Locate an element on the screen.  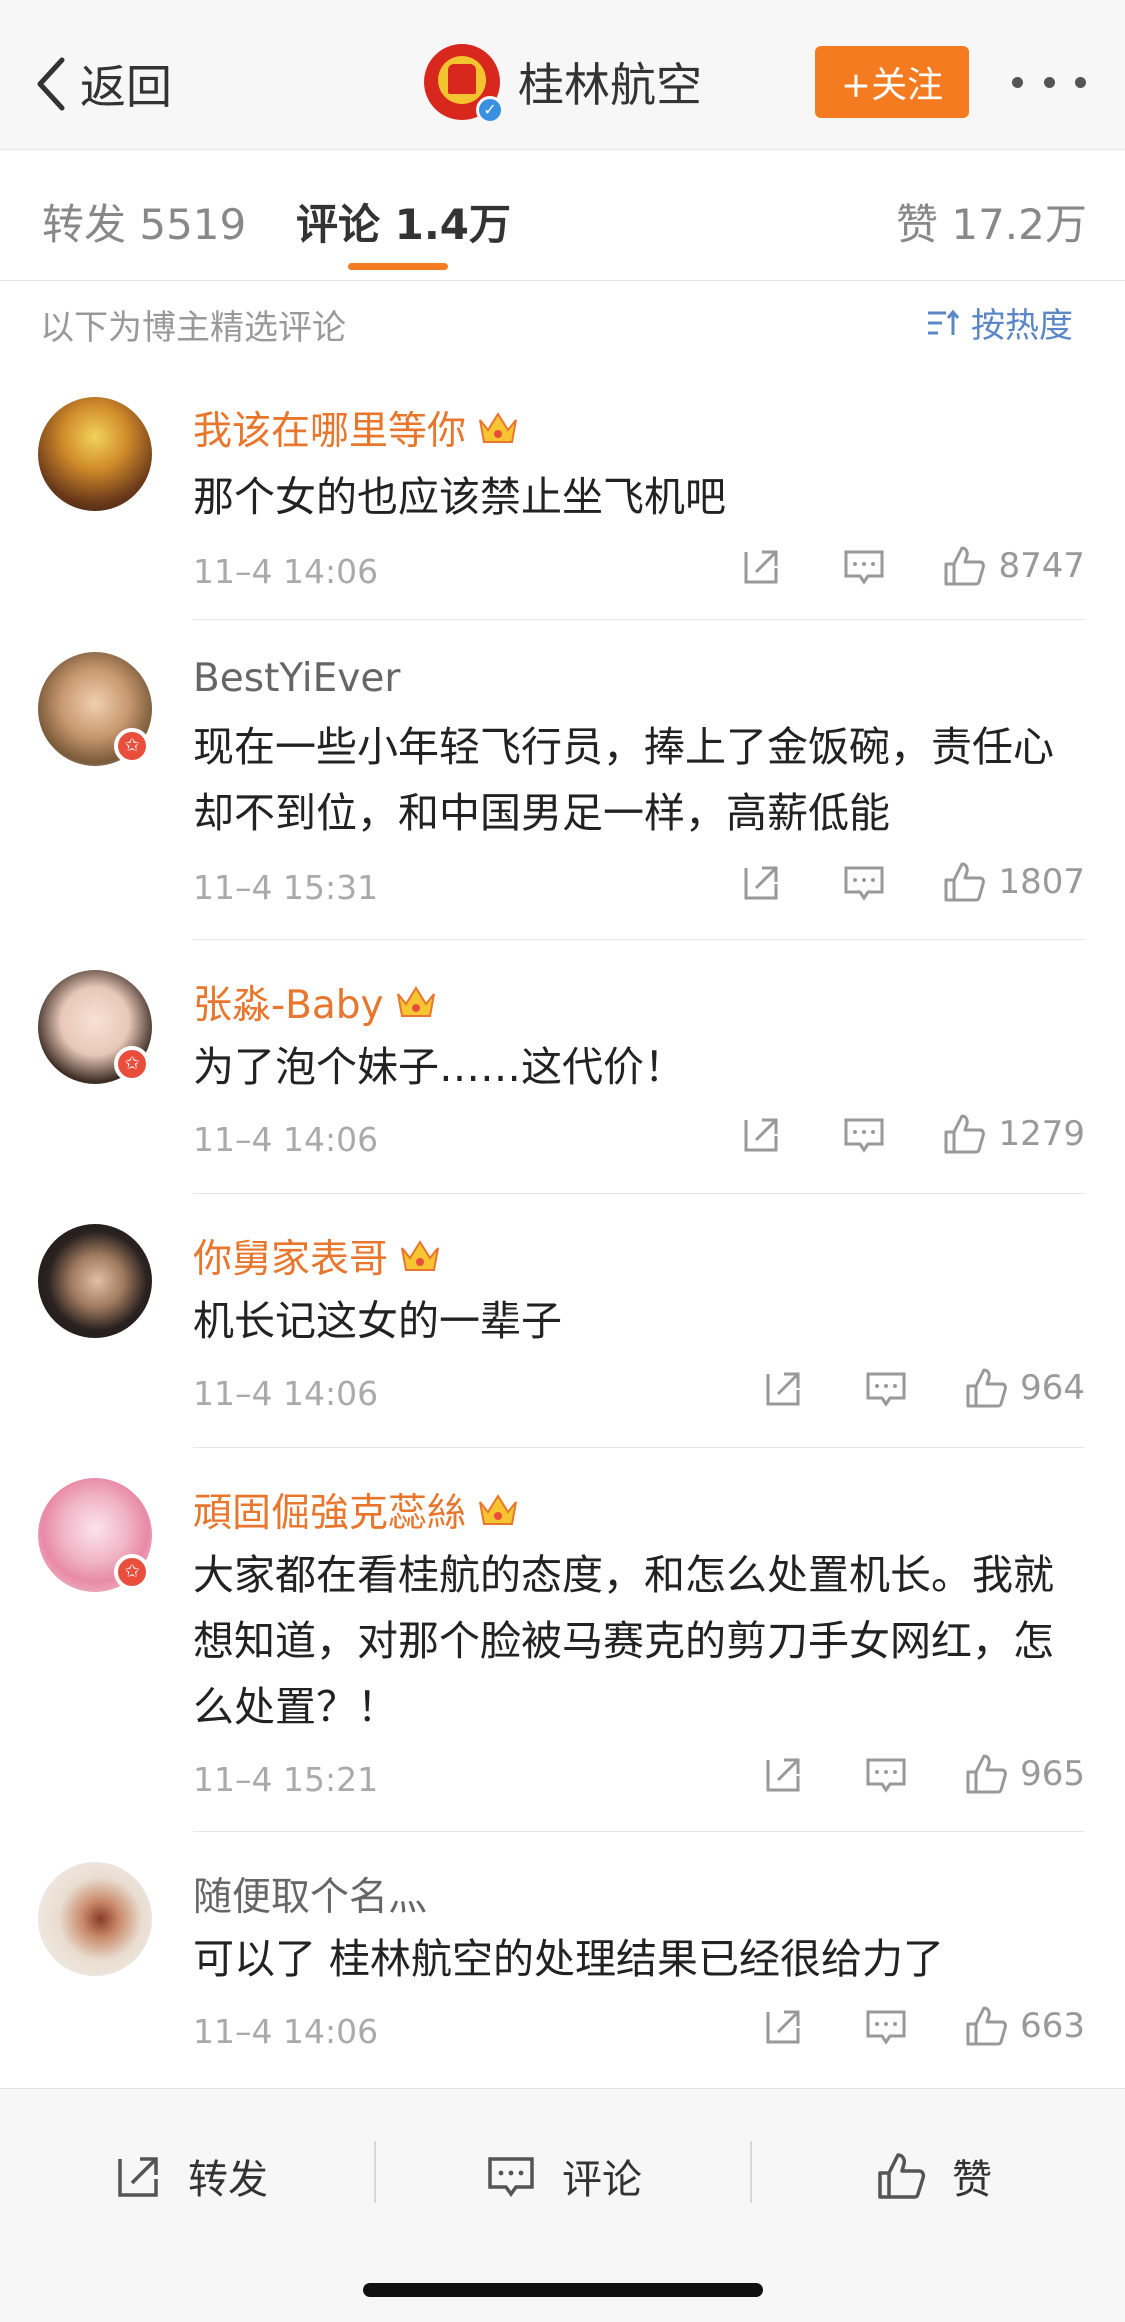
commenter-name: BestYiEver is located at coordinates (296, 678).